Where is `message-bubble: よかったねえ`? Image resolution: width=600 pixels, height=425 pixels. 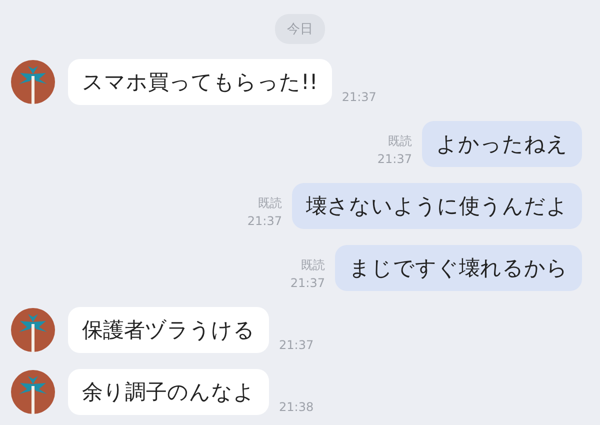 message-bubble: よかったねえ is located at coordinates (502, 144).